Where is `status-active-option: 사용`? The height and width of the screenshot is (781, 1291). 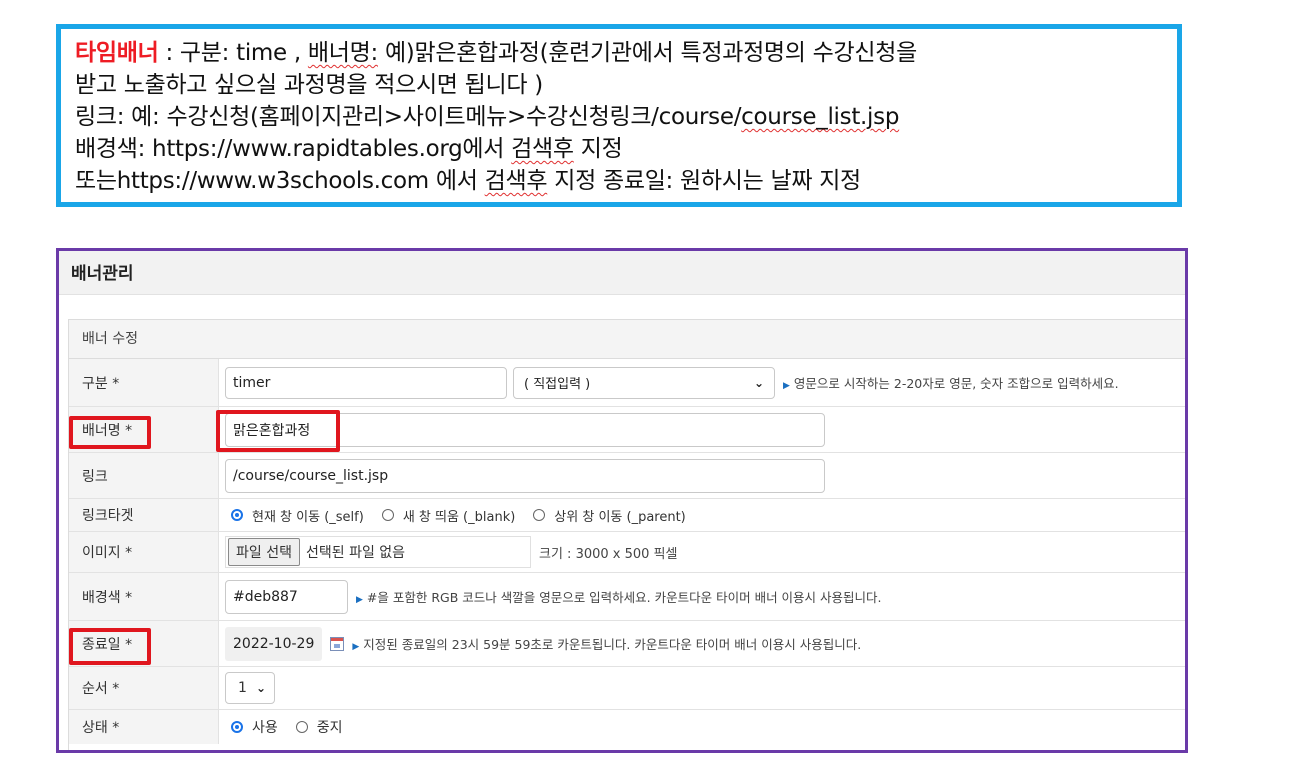
status-active-option: 사용 is located at coordinates (254, 727).